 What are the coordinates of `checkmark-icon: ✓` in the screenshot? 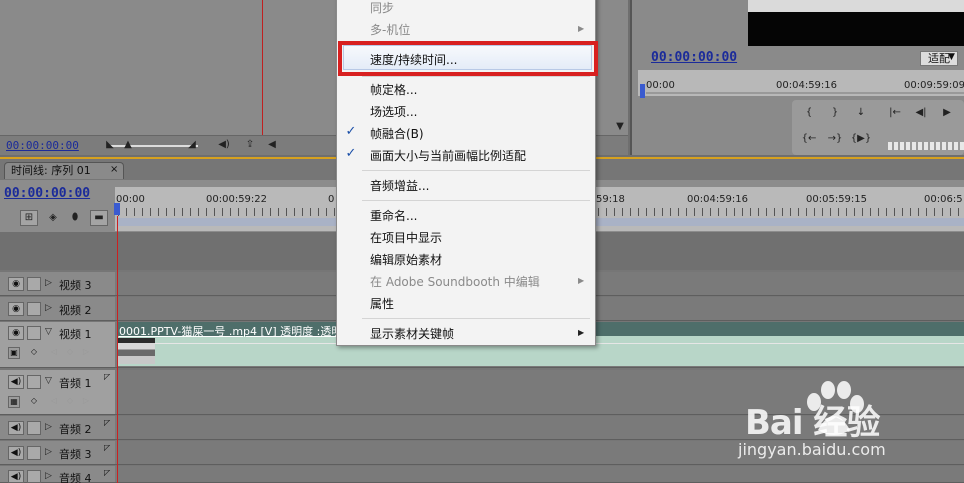 It's located at (351, 153).